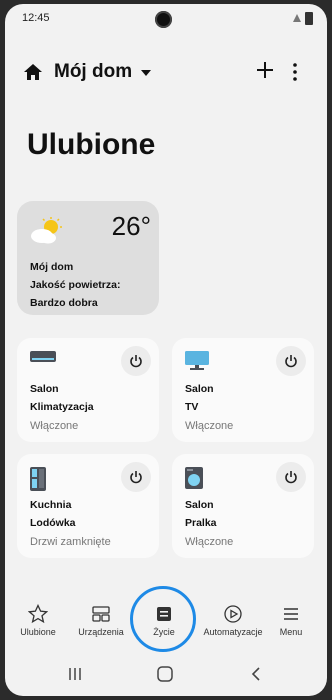  I want to click on device-room: Kuchnia, so click(51, 505).